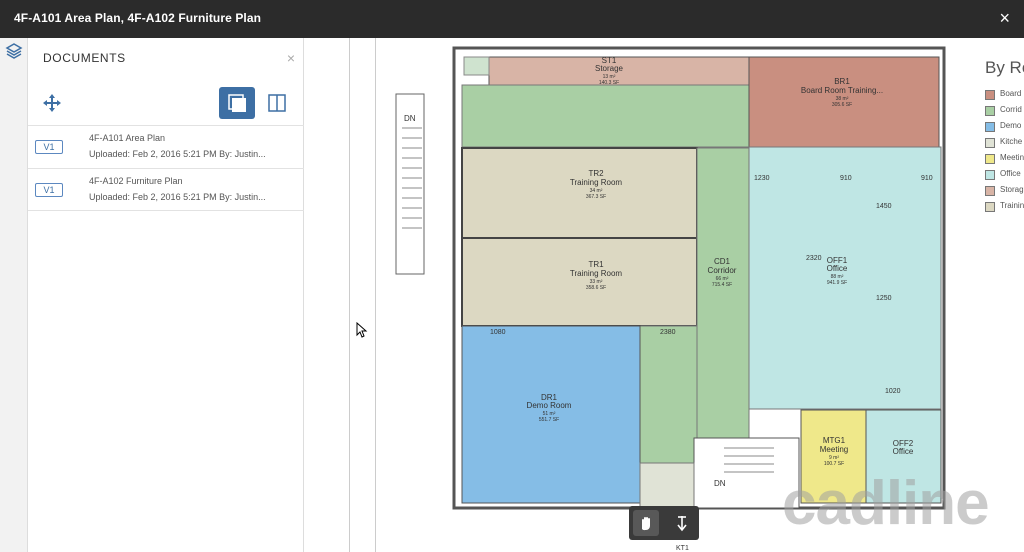  Describe the element at coordinates (1012, 157) in the screenshot. I see `legend-label: Meetin` at that location.